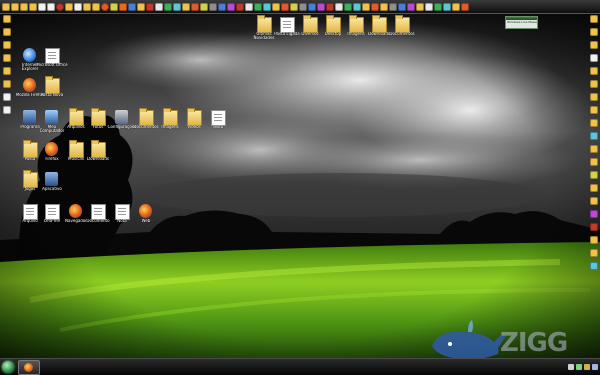 The height and width of the screenshot is (375, 600). Describe the element at coordinates (571, 367) in the screenshot. I see `volume-icon` at that location.